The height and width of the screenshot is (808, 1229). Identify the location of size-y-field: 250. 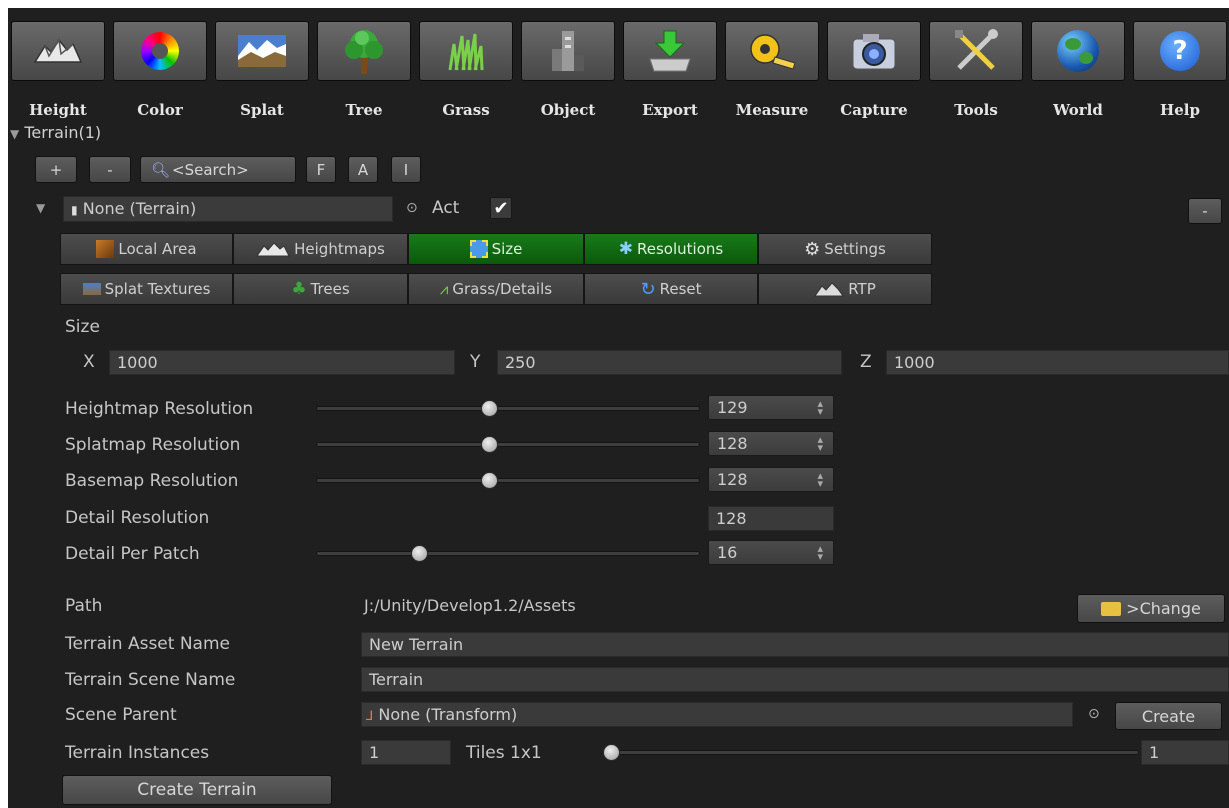
(669, 362).